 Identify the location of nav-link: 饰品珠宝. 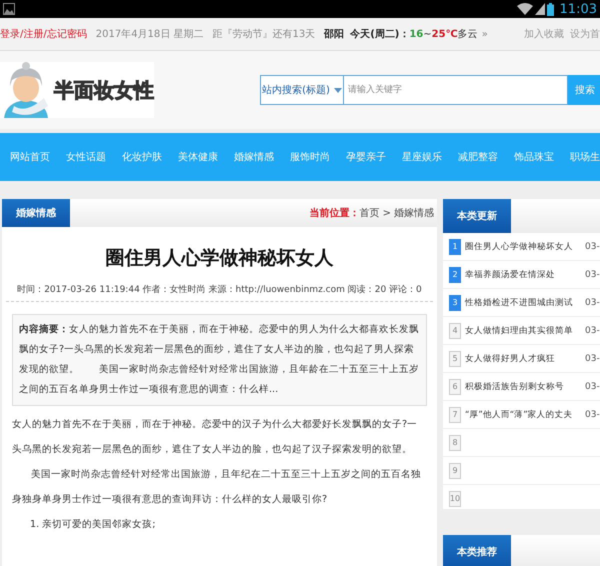
(534, 157).